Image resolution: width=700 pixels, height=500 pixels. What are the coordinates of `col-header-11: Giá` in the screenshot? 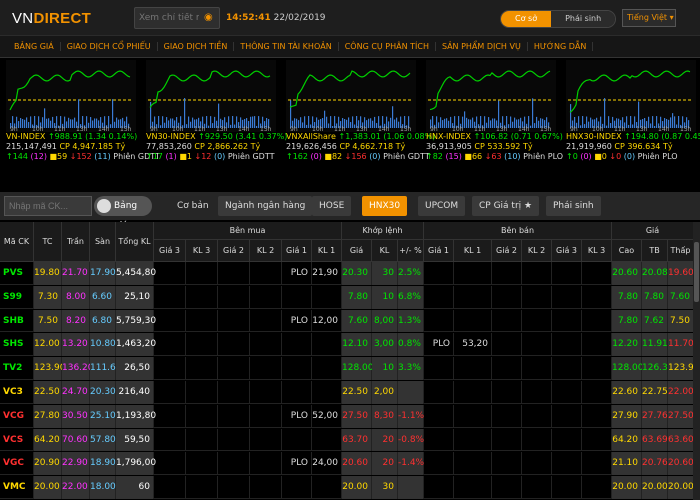 It's located at (357, 251).